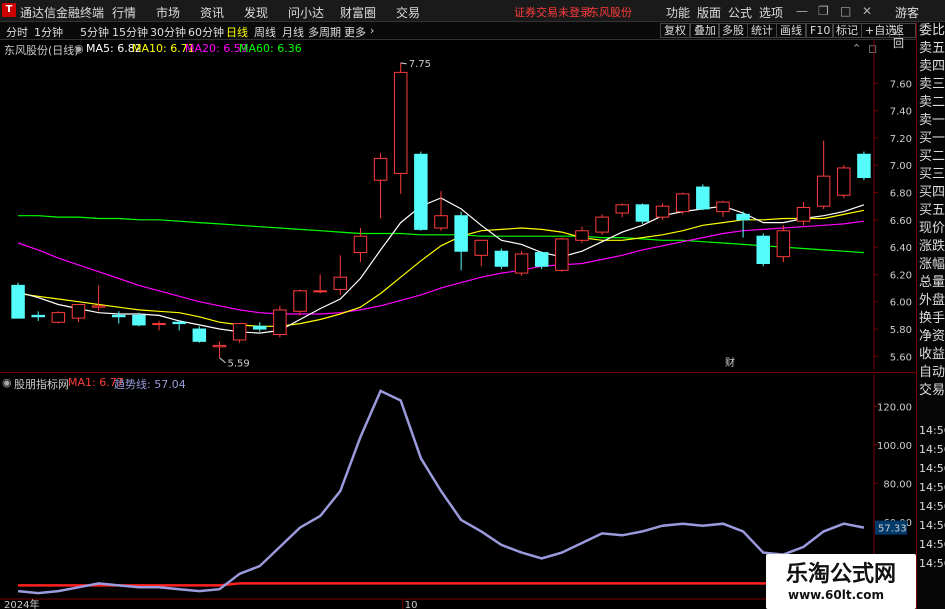  What do you see at coordinates (48, 32) in the screenshot?
I see `period-1min: 1分钟` at bounding box center [48, 32].